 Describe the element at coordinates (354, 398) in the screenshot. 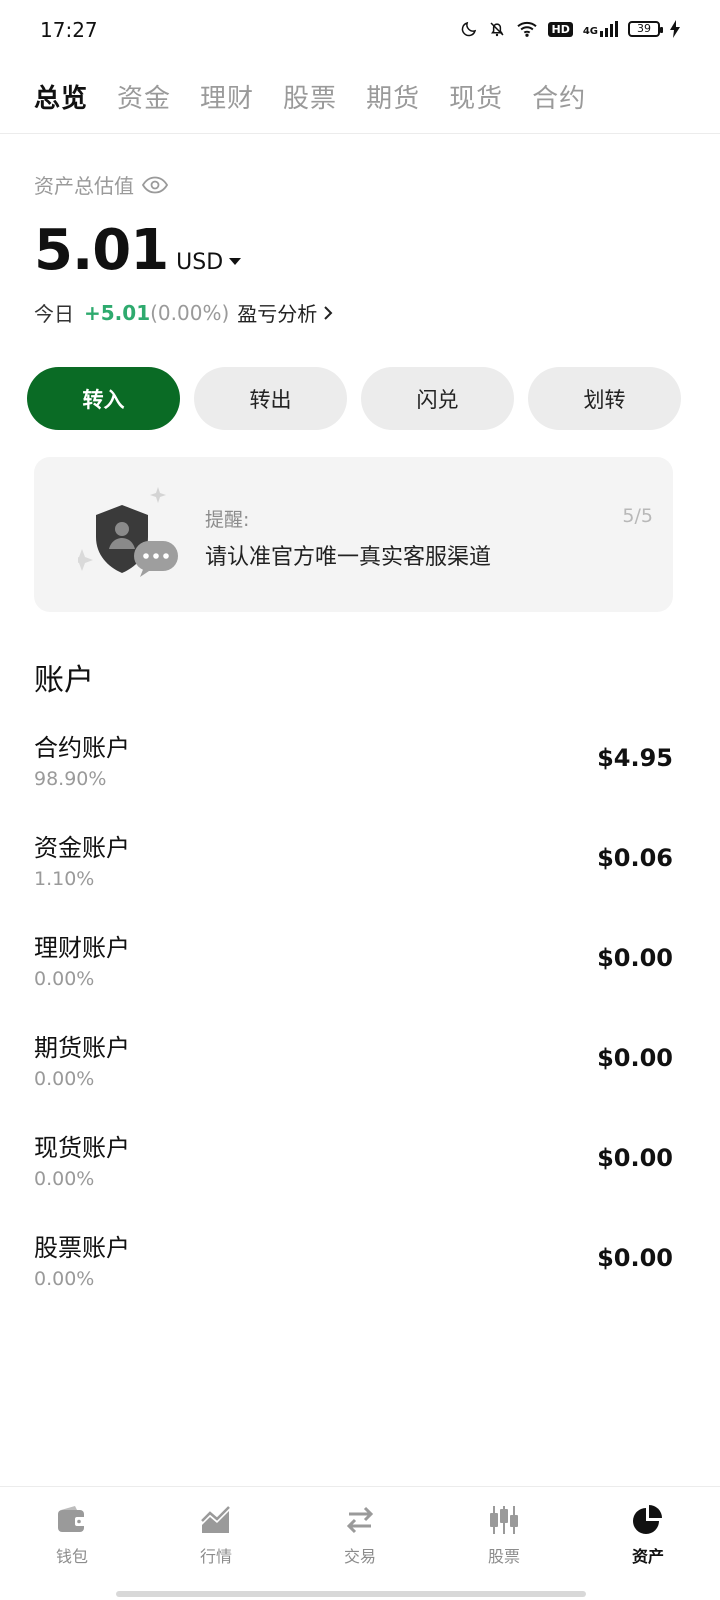

I see `action-buttons: 转入 转出 闪兑 划转` at that location.